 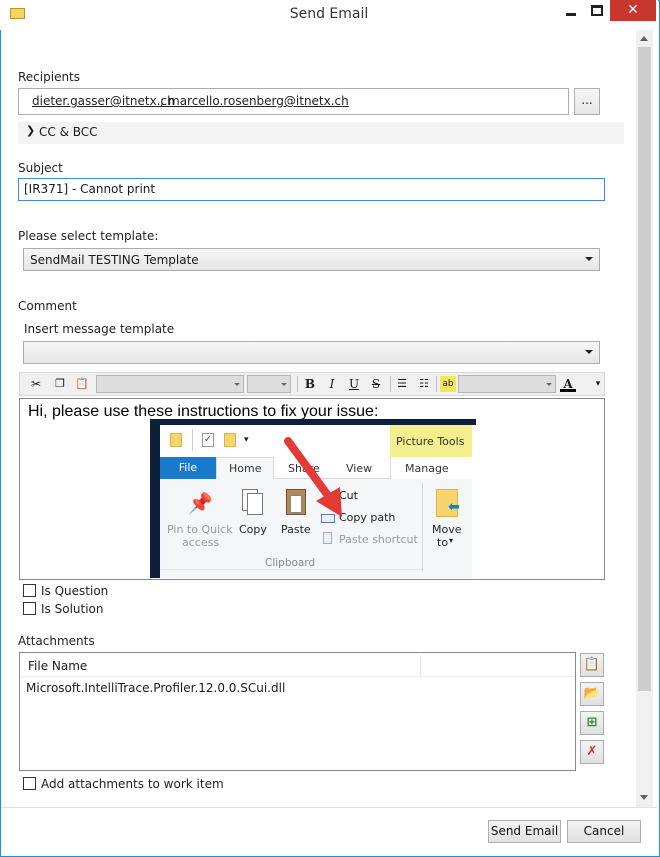 I want to click on delete-red-x-icon: ✗, so click(x=592, y=751).